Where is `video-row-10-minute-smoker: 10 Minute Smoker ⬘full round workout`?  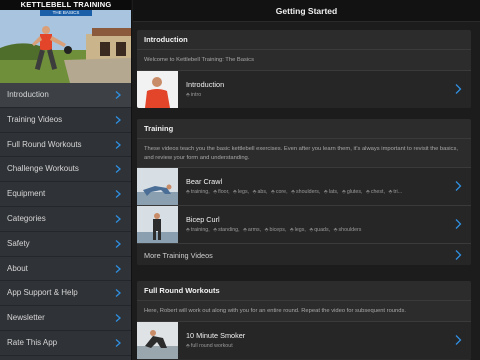 video-row-10-minute-smoker: 10 Minute Smoker ⬘full round workout is located at coordinates (304, 339).